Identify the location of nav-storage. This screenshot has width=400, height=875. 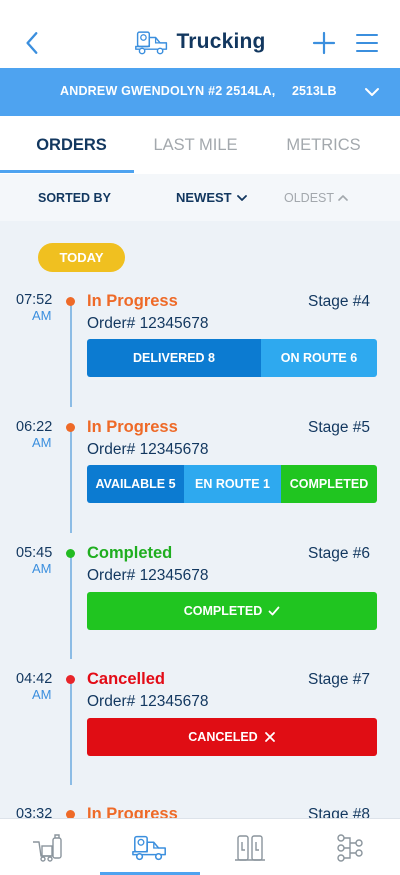
(250, 847).